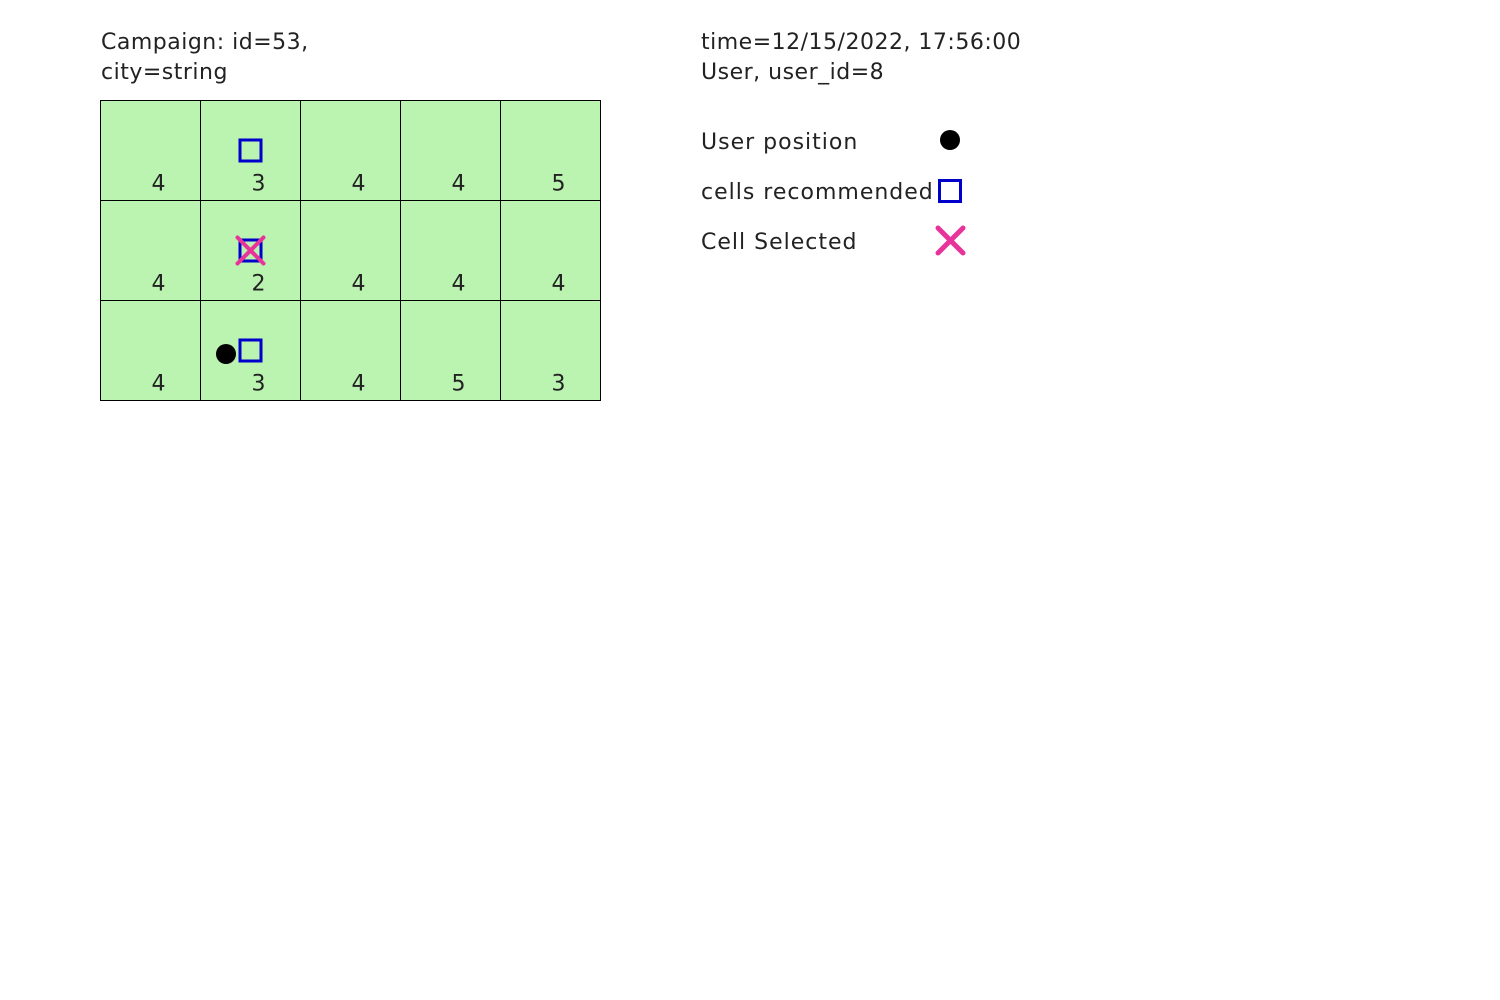 The width and height of the screenshot is (1500, 1000). Describe the element at coordinates (950, 140) in the screenshot. I see `user-position-icon` at that location.